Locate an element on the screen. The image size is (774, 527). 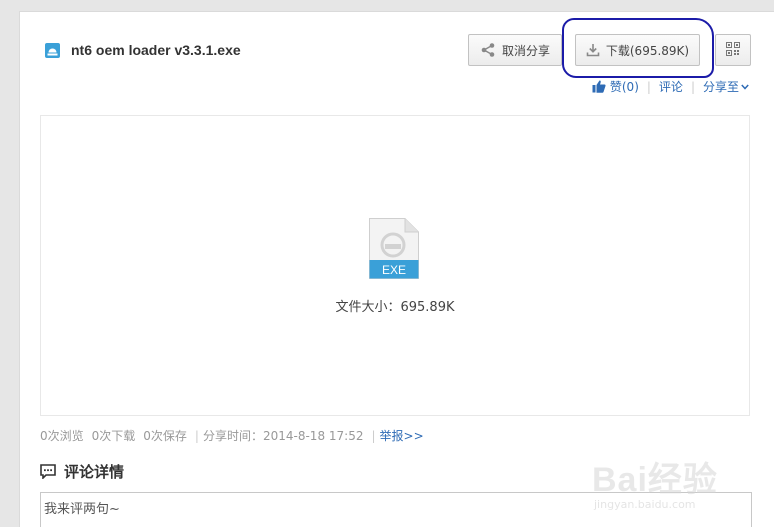
share-icon is located at coordinates (488, 50).